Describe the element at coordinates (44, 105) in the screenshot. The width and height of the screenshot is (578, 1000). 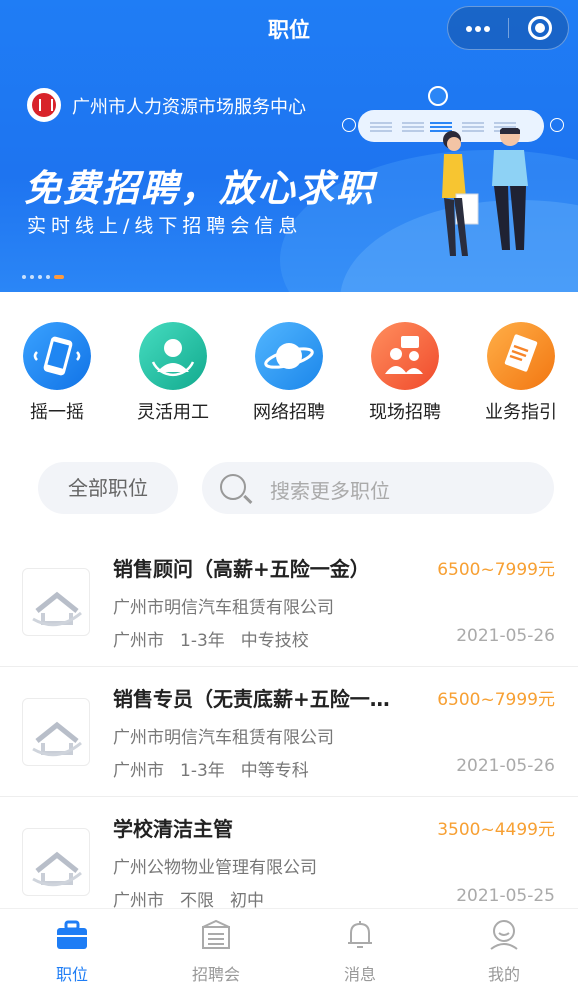
I see `org-logo-icon` at that location.